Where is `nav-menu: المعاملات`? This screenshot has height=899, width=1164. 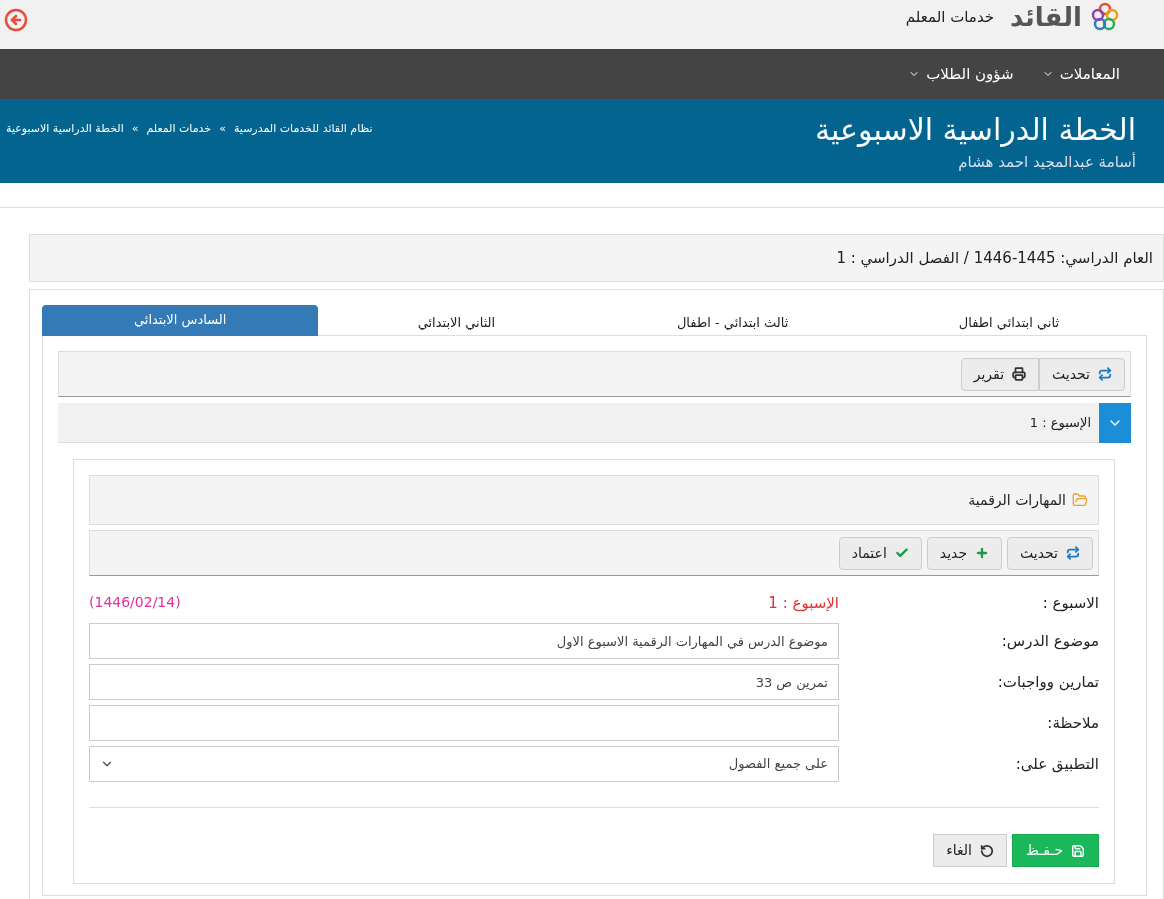 nav-menu: المعاملات is located at coordinates (1080, 74).